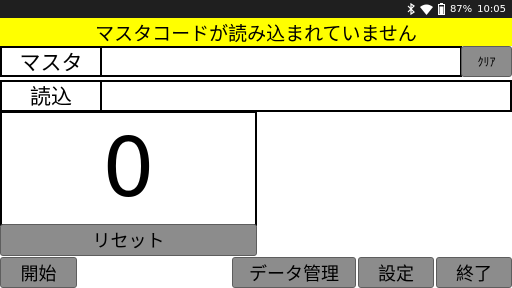  I want to click on exit-button: 終了, so click(474, 272).